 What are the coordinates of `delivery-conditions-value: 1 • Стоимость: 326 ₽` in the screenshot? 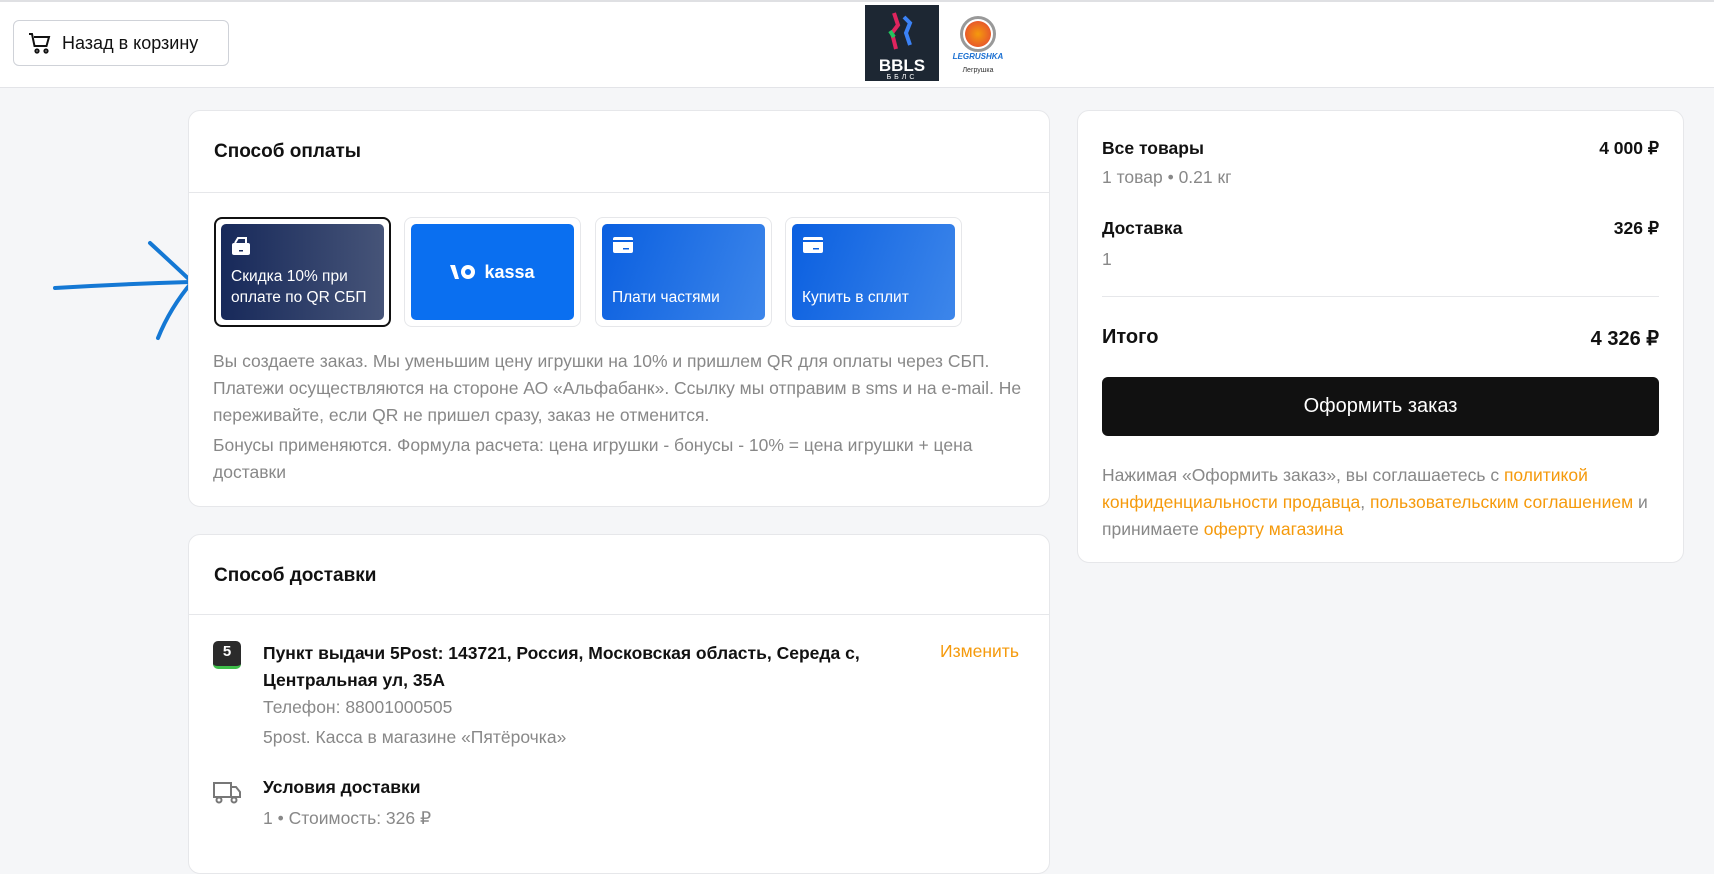 It's located at (347, 818).